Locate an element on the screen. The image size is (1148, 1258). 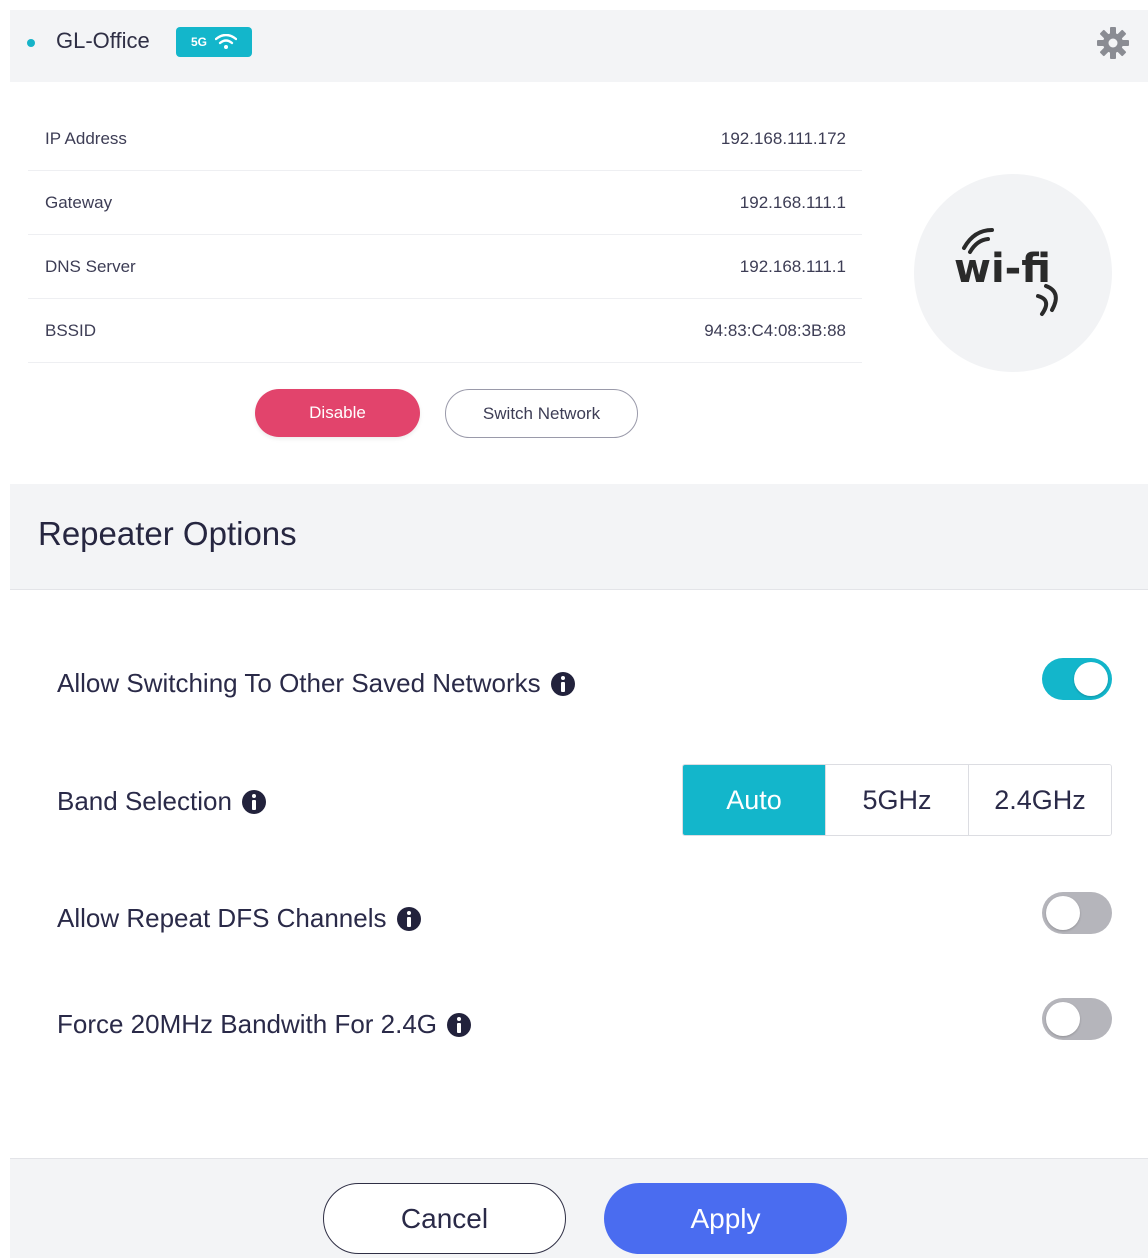
option-band-selection: Band Selection is located at coordinates (161, 801).